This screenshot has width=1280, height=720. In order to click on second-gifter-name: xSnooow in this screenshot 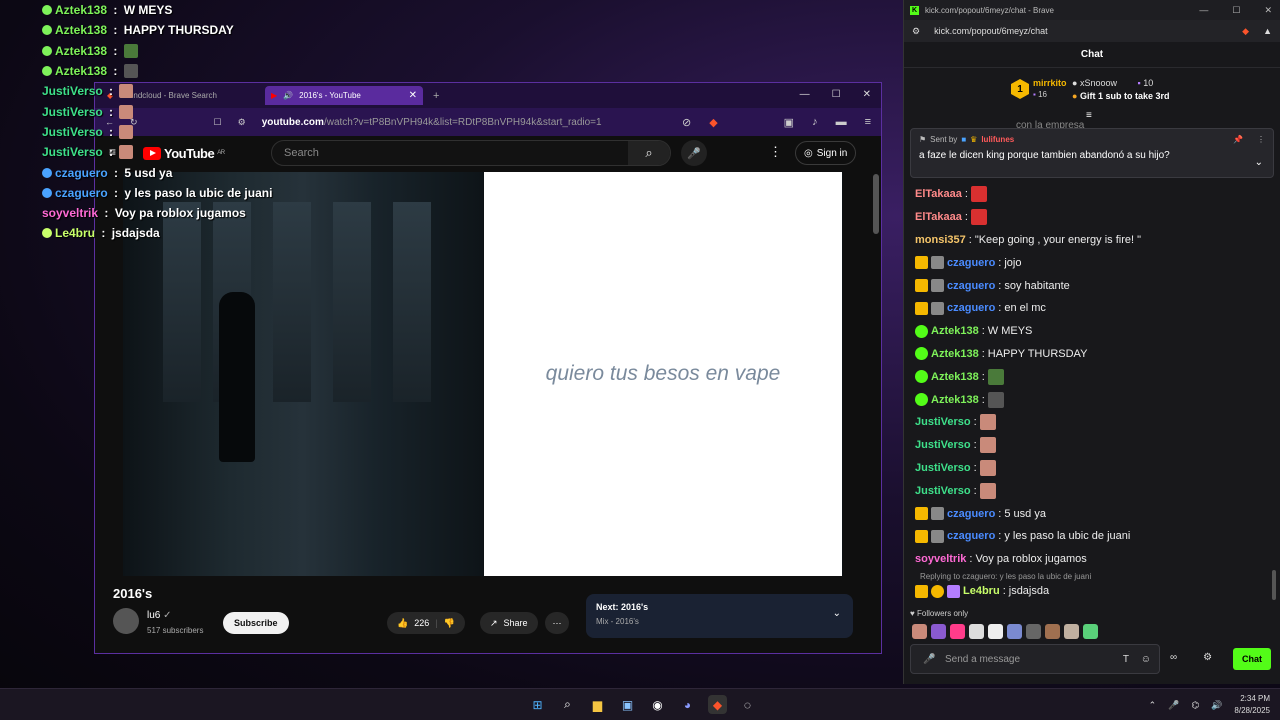, I will do `click(1098, 83)`.